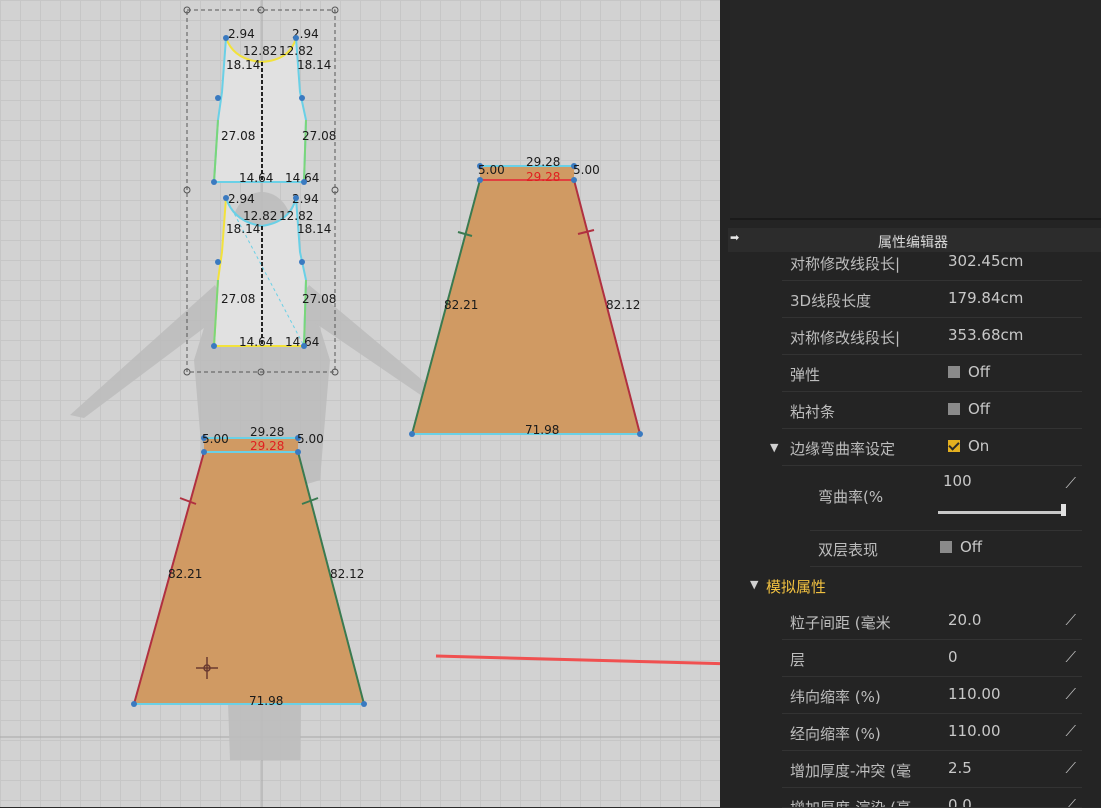 Image resolution: width=1101 pixels, height=808 pixels. Describe the element at coordinates (946, 498) in the screenshot. I see `row-curvature-percent: 弯曲率(% 100 ⟋` at that location.